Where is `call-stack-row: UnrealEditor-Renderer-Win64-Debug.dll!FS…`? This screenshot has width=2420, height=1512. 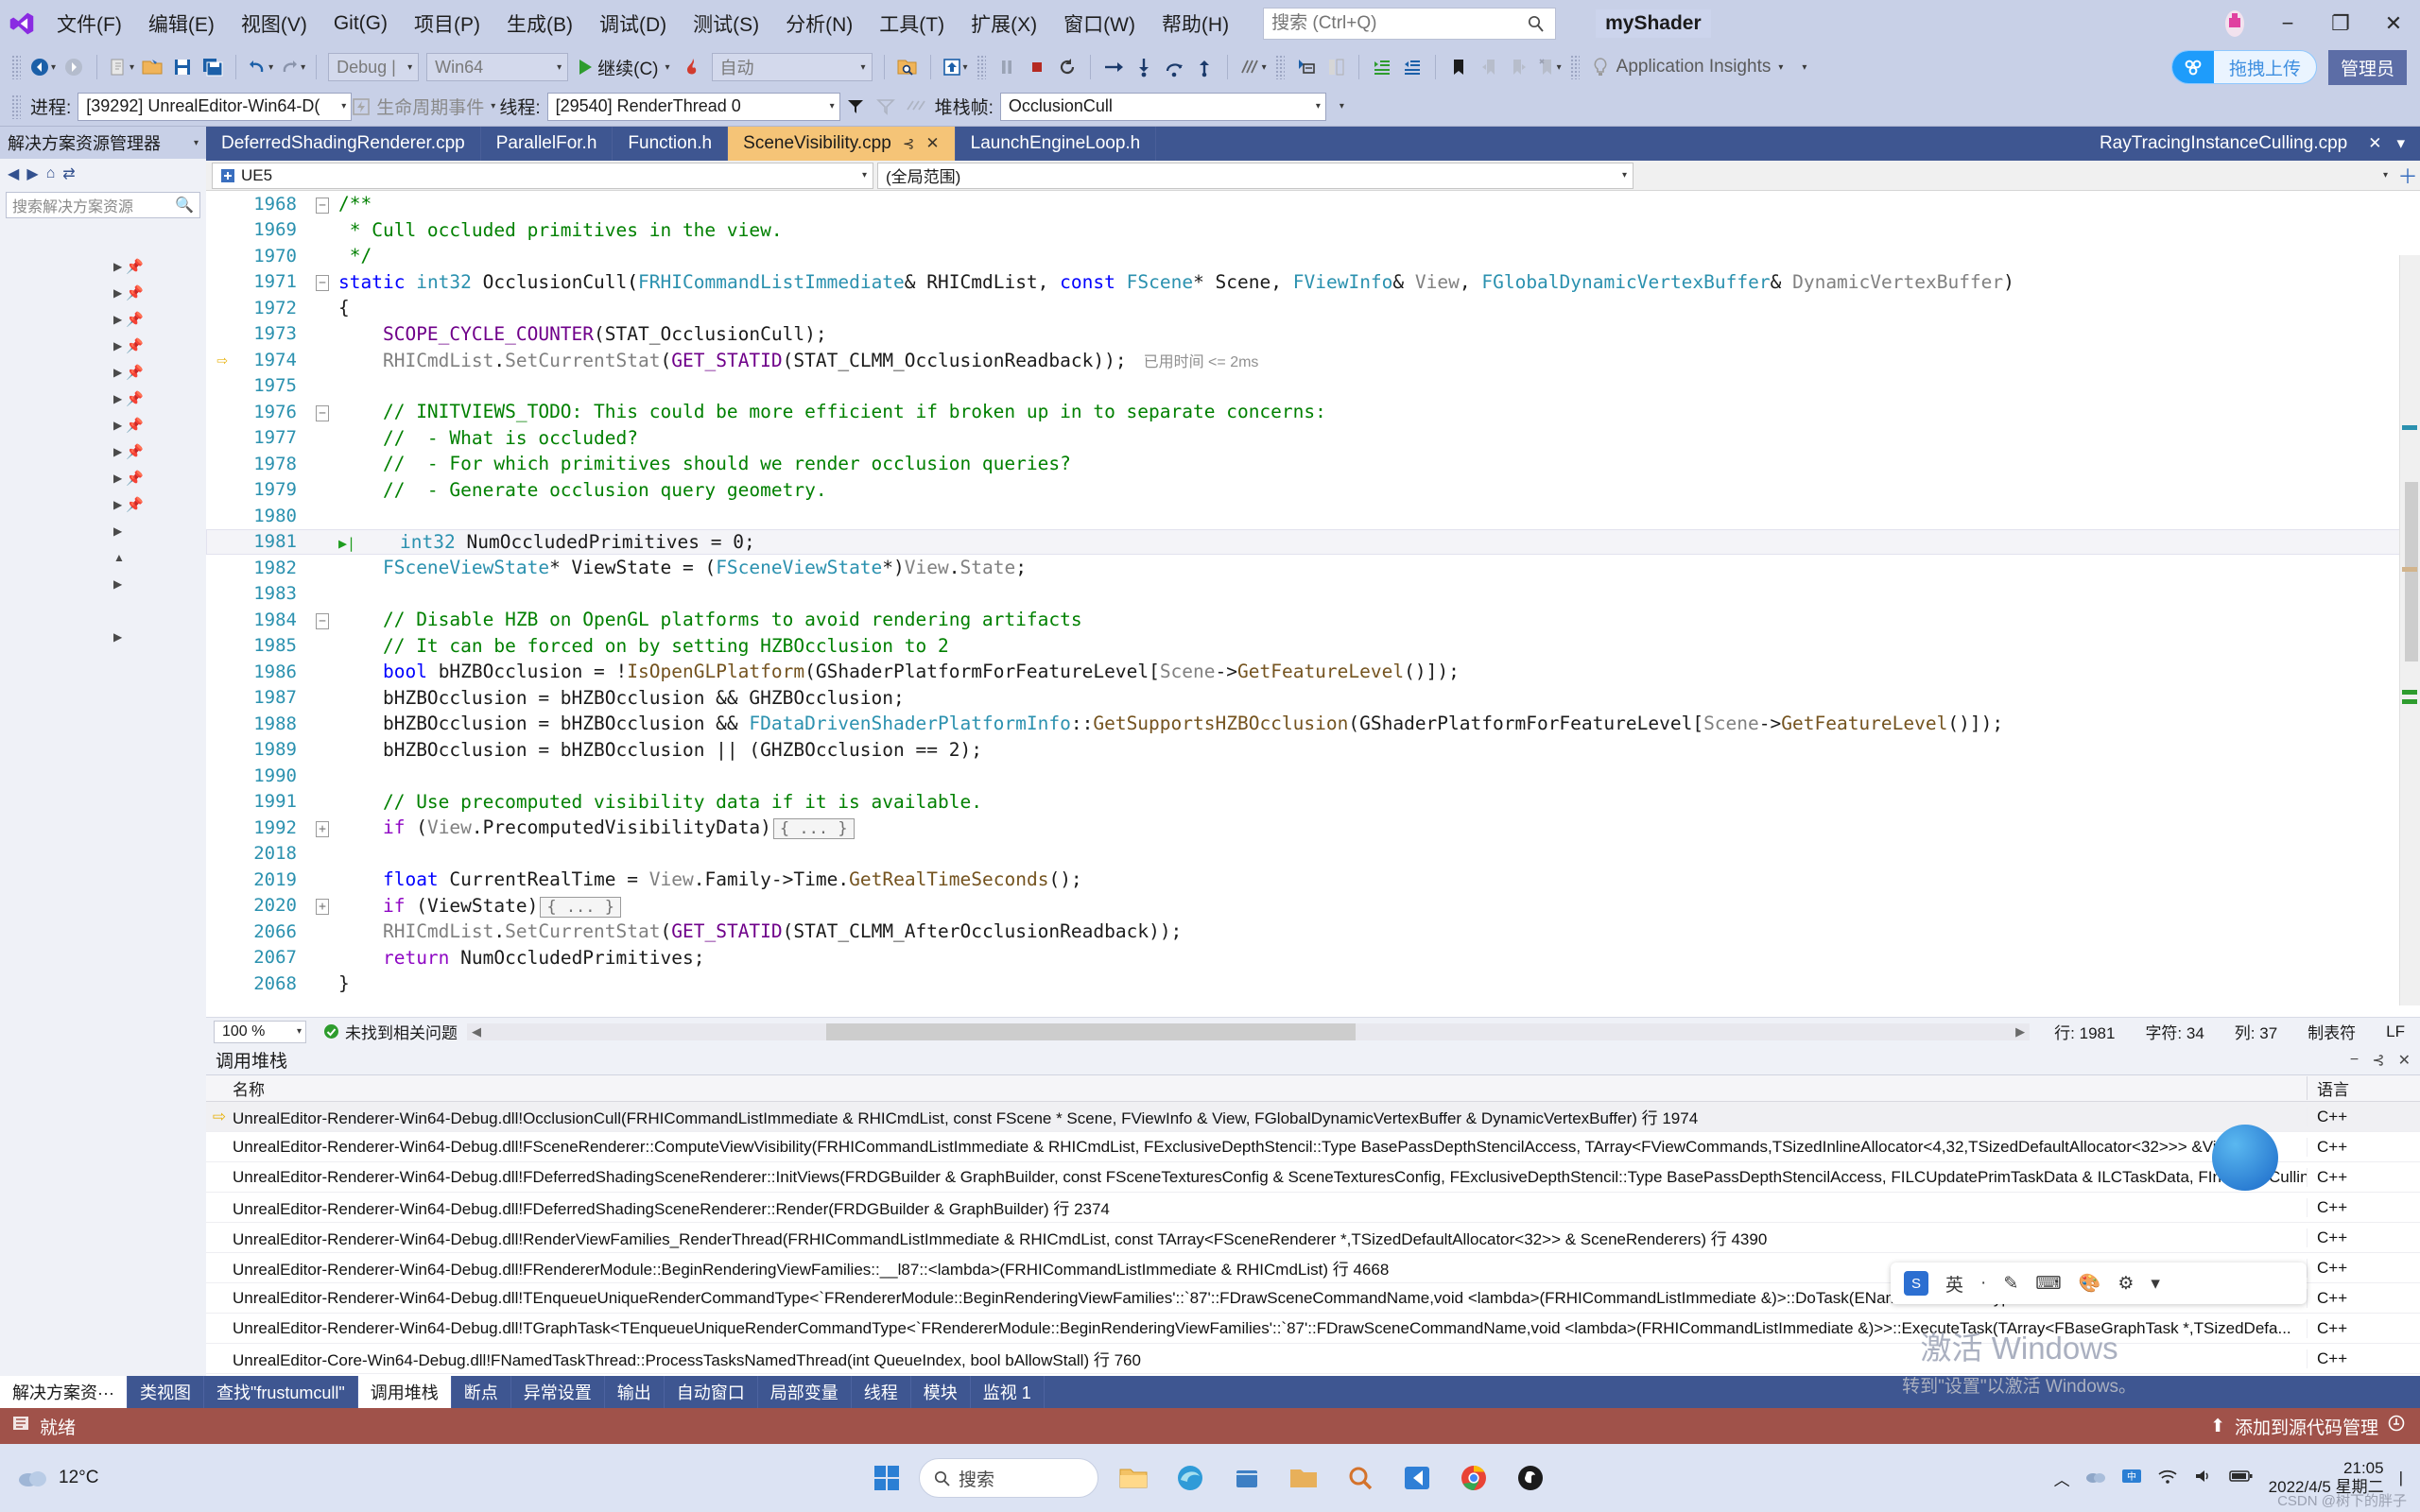 call-stack-row: UnrealEditor-Renderer-Win64-Debug.dll!FS… is located at coordinates (1313, 1147).